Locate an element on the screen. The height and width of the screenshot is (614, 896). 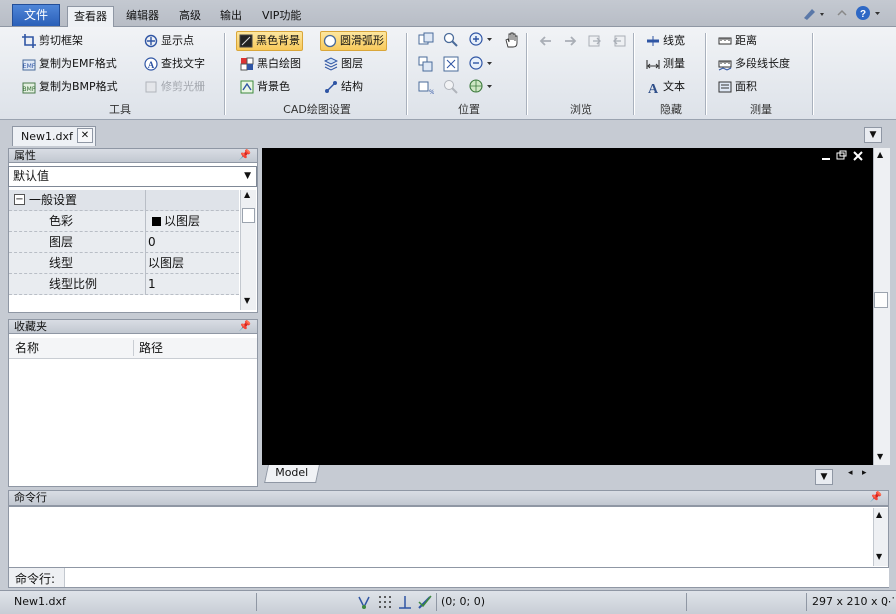
column-path: 路径 is located at coordinates (151, 348).